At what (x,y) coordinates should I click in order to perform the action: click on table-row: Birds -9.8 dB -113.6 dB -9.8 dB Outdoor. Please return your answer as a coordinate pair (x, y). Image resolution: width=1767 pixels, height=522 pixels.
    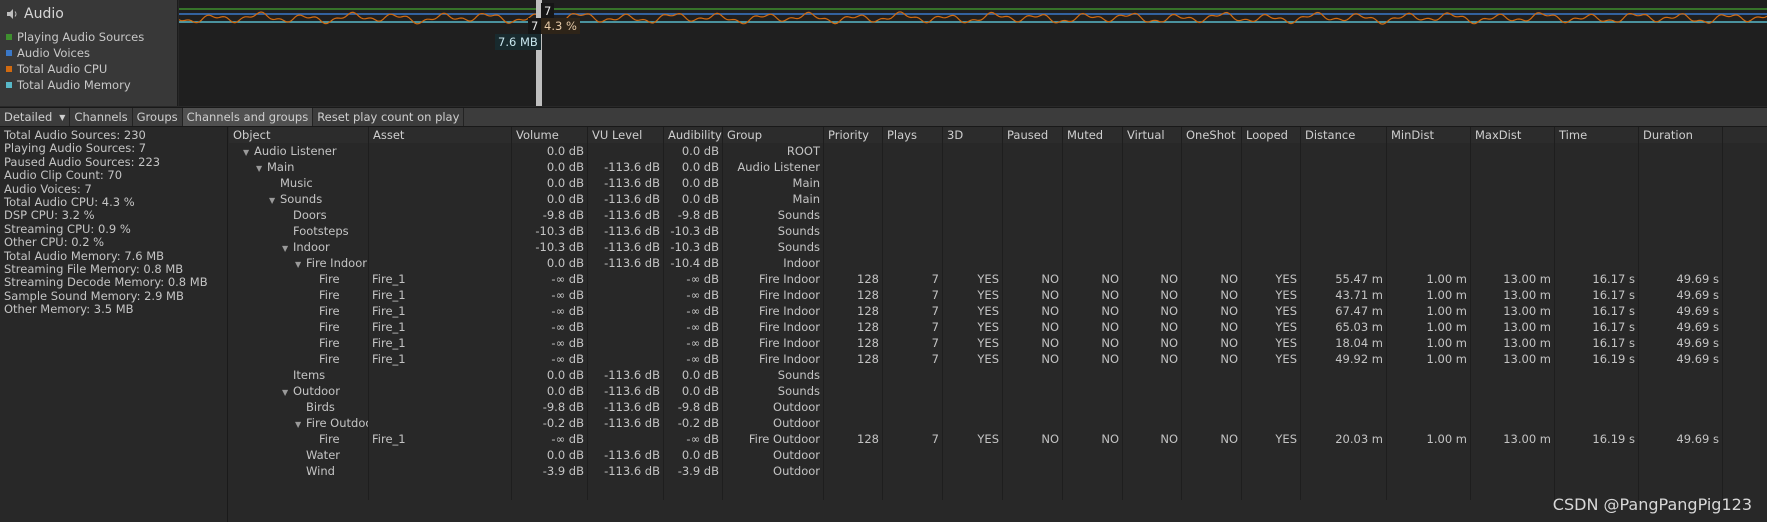
    Looking at the image, I should click on (998, 407).